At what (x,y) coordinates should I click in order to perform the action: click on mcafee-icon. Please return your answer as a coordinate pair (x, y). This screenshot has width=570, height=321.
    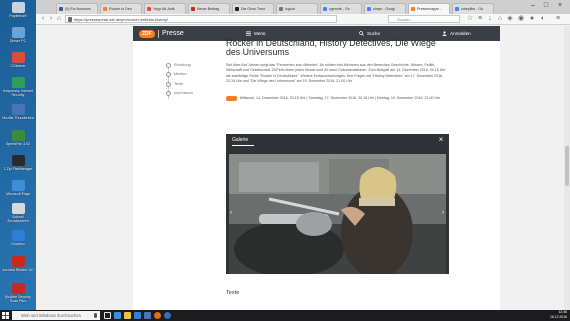
    Looking at the image, I should click on (18, 288).